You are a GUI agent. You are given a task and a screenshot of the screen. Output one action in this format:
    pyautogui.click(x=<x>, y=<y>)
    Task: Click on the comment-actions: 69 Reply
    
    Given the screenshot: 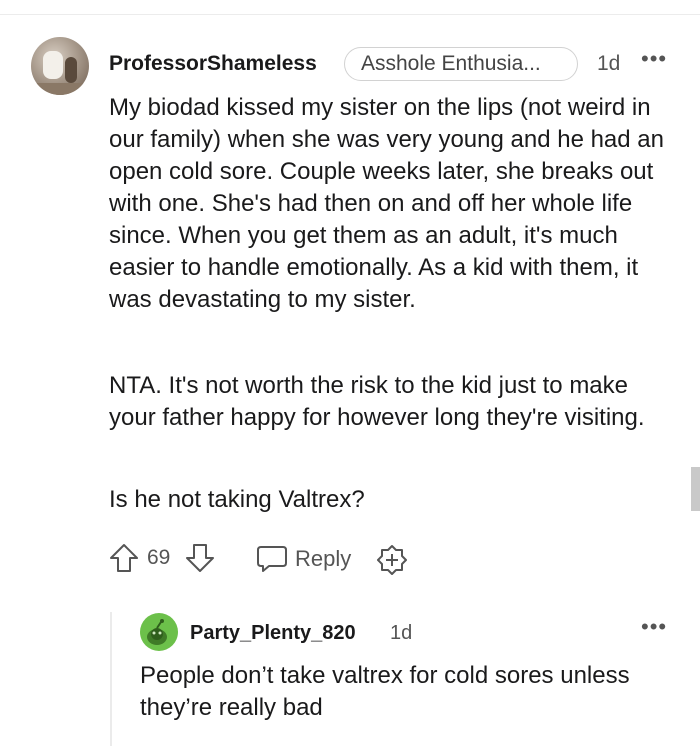 What is the action you would take?
    pyautogui.click(x=259, y=558)
    